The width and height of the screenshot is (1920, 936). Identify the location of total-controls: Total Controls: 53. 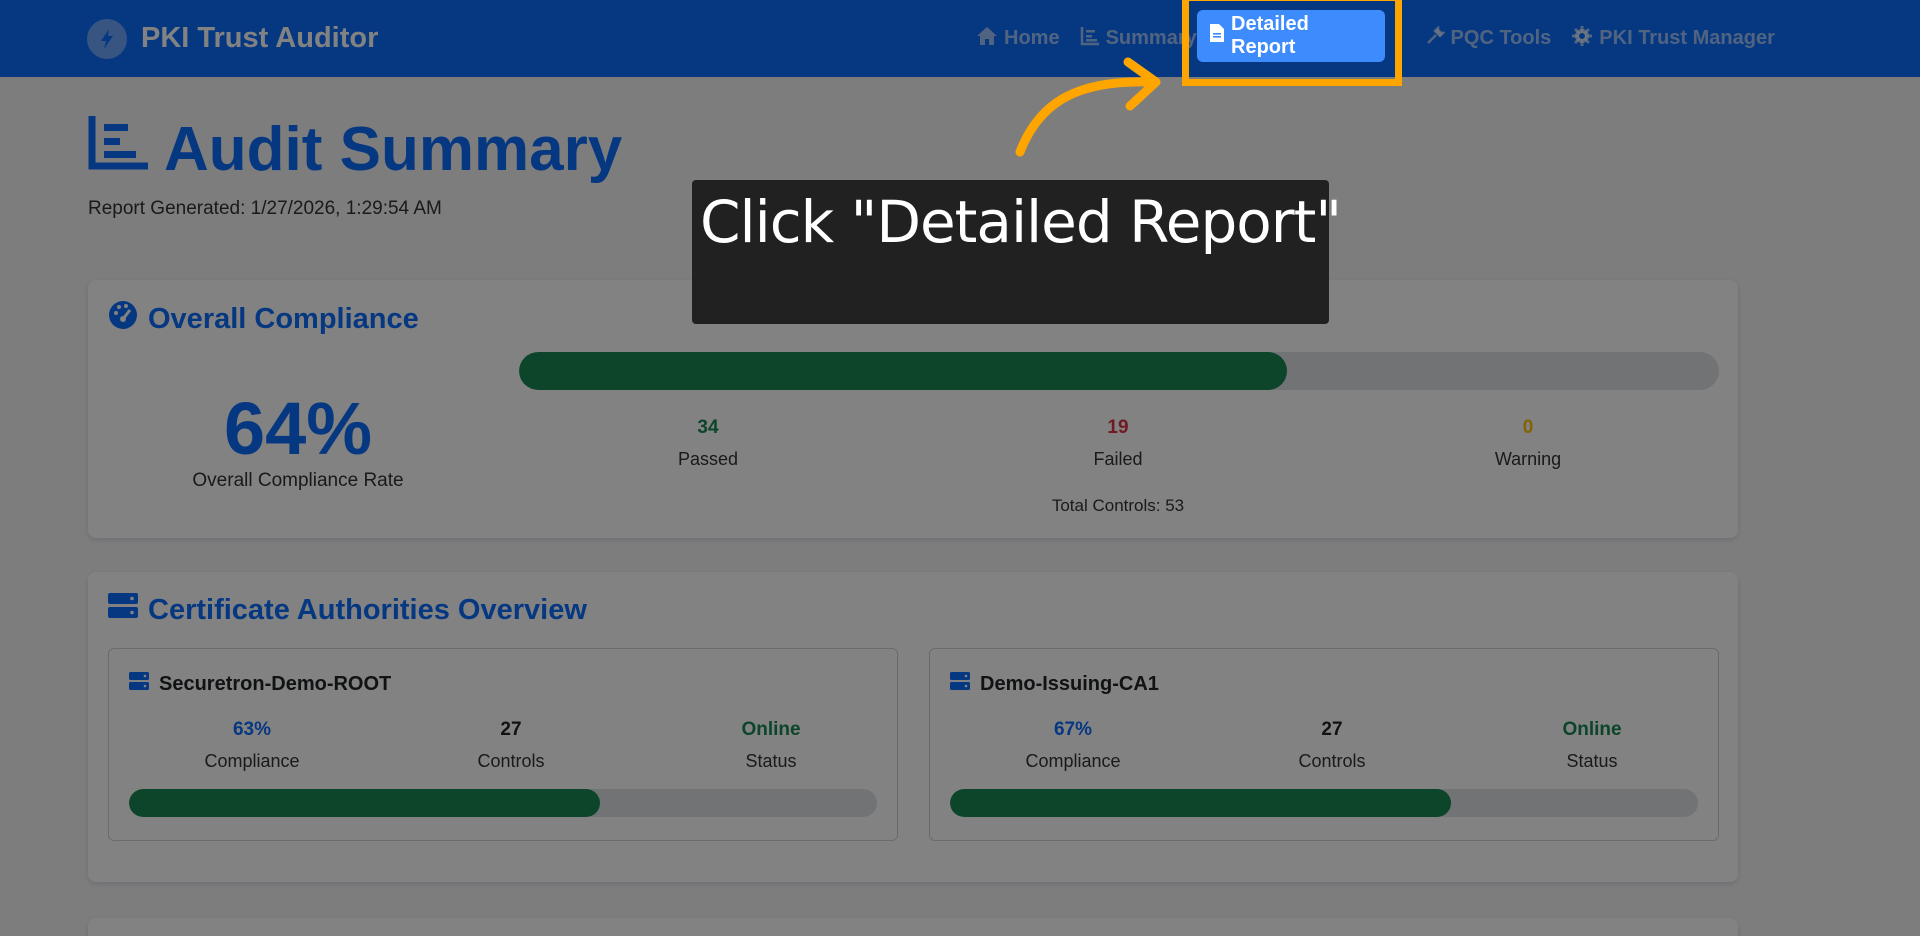
(1118, 505).